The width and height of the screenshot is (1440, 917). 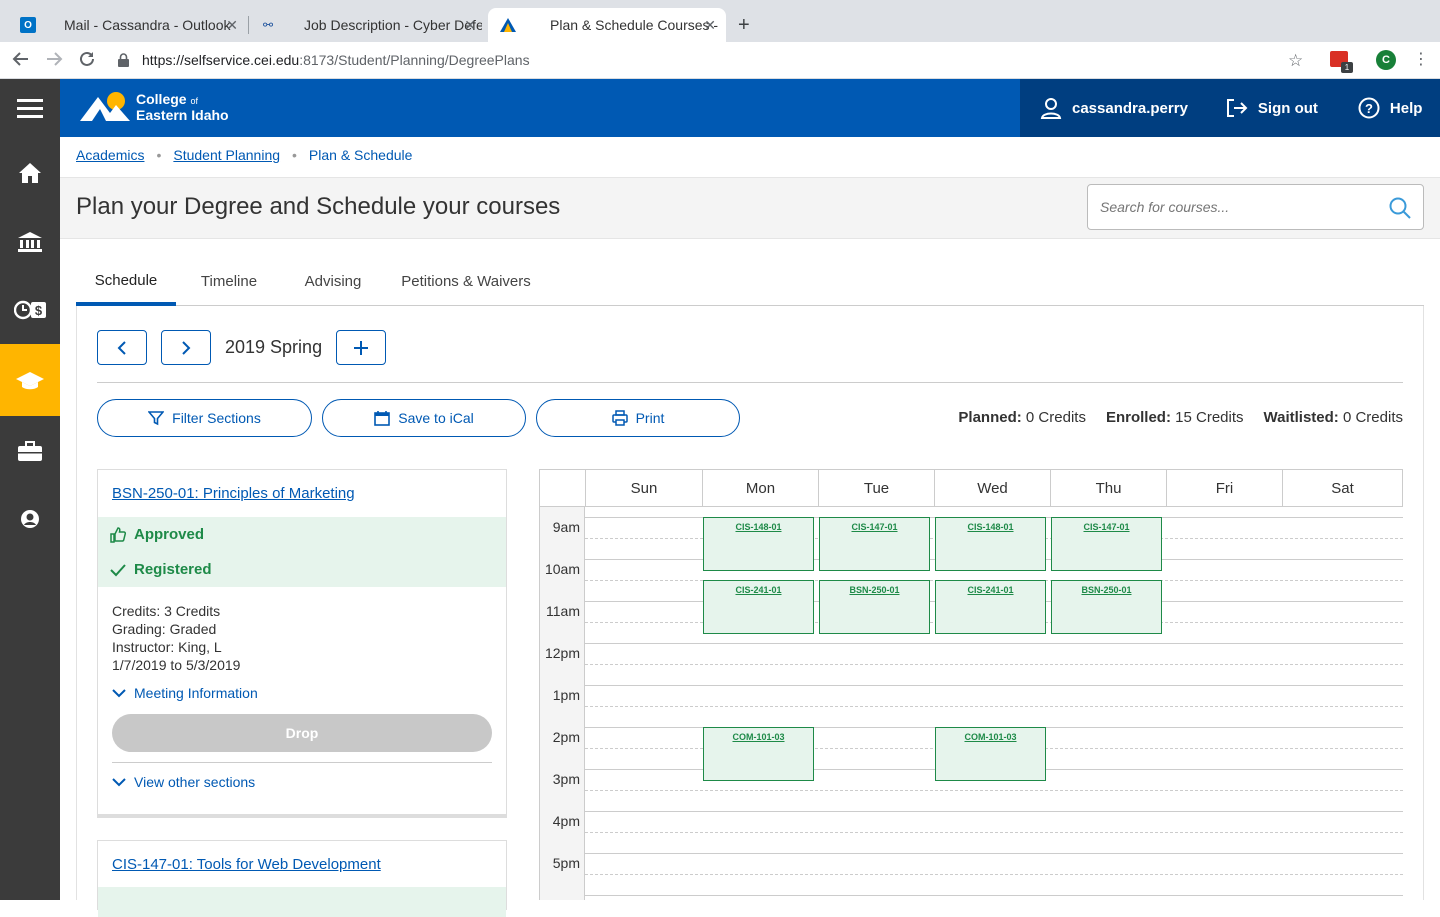 What do you see at coordinates (30, 109) in the screenshot?
I see `hamburger-menu-icon` at bounding box center [30, 109].